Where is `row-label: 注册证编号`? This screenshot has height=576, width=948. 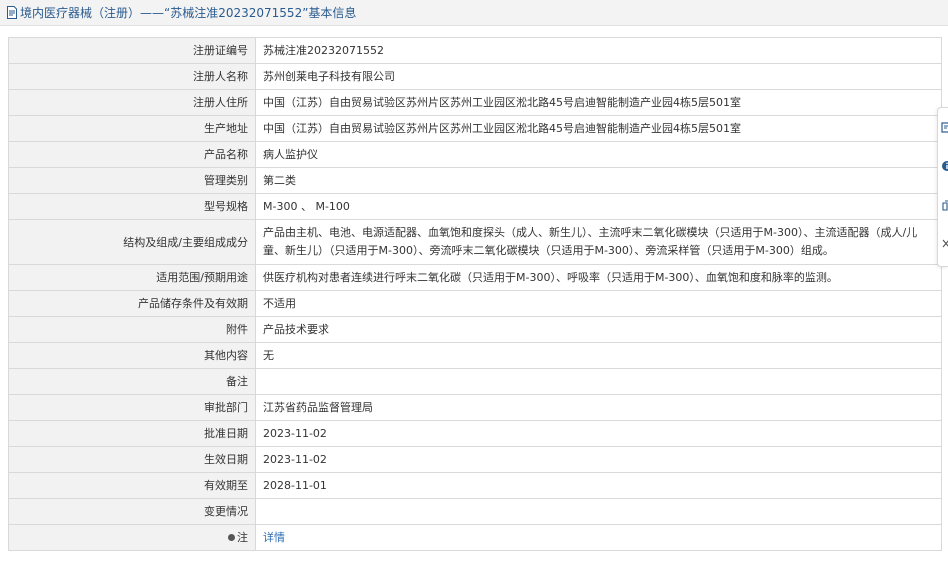
row-label: 注册证编号 is located at coordinates (132, 50).